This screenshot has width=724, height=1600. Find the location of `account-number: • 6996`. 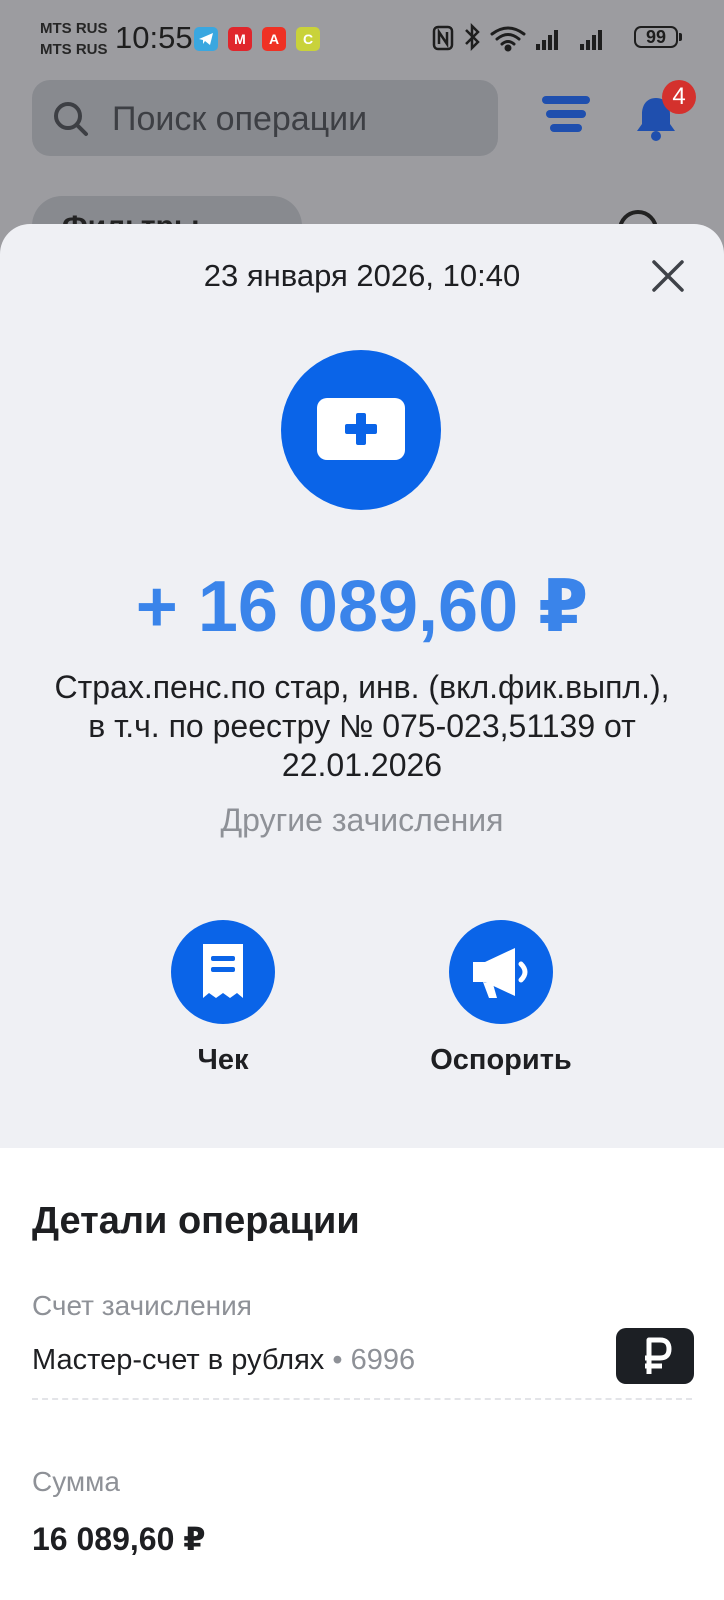

account-number: • 6996 is located at coordinates (374, 1360).